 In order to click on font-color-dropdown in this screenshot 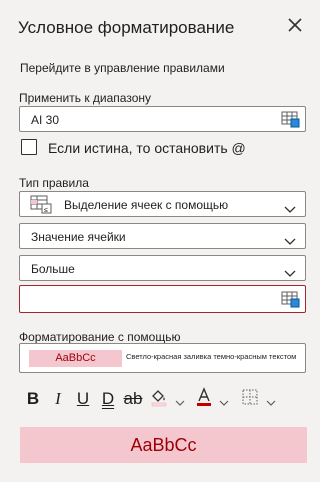, I will do `click(224, 400)`.